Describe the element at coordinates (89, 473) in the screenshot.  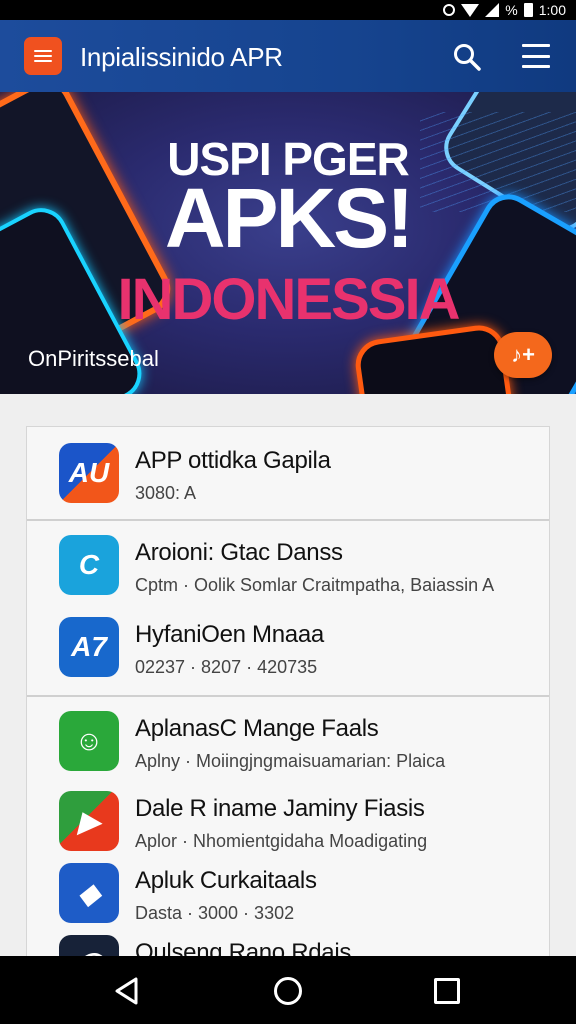
I see `au-logo-icon: AU` at that location.